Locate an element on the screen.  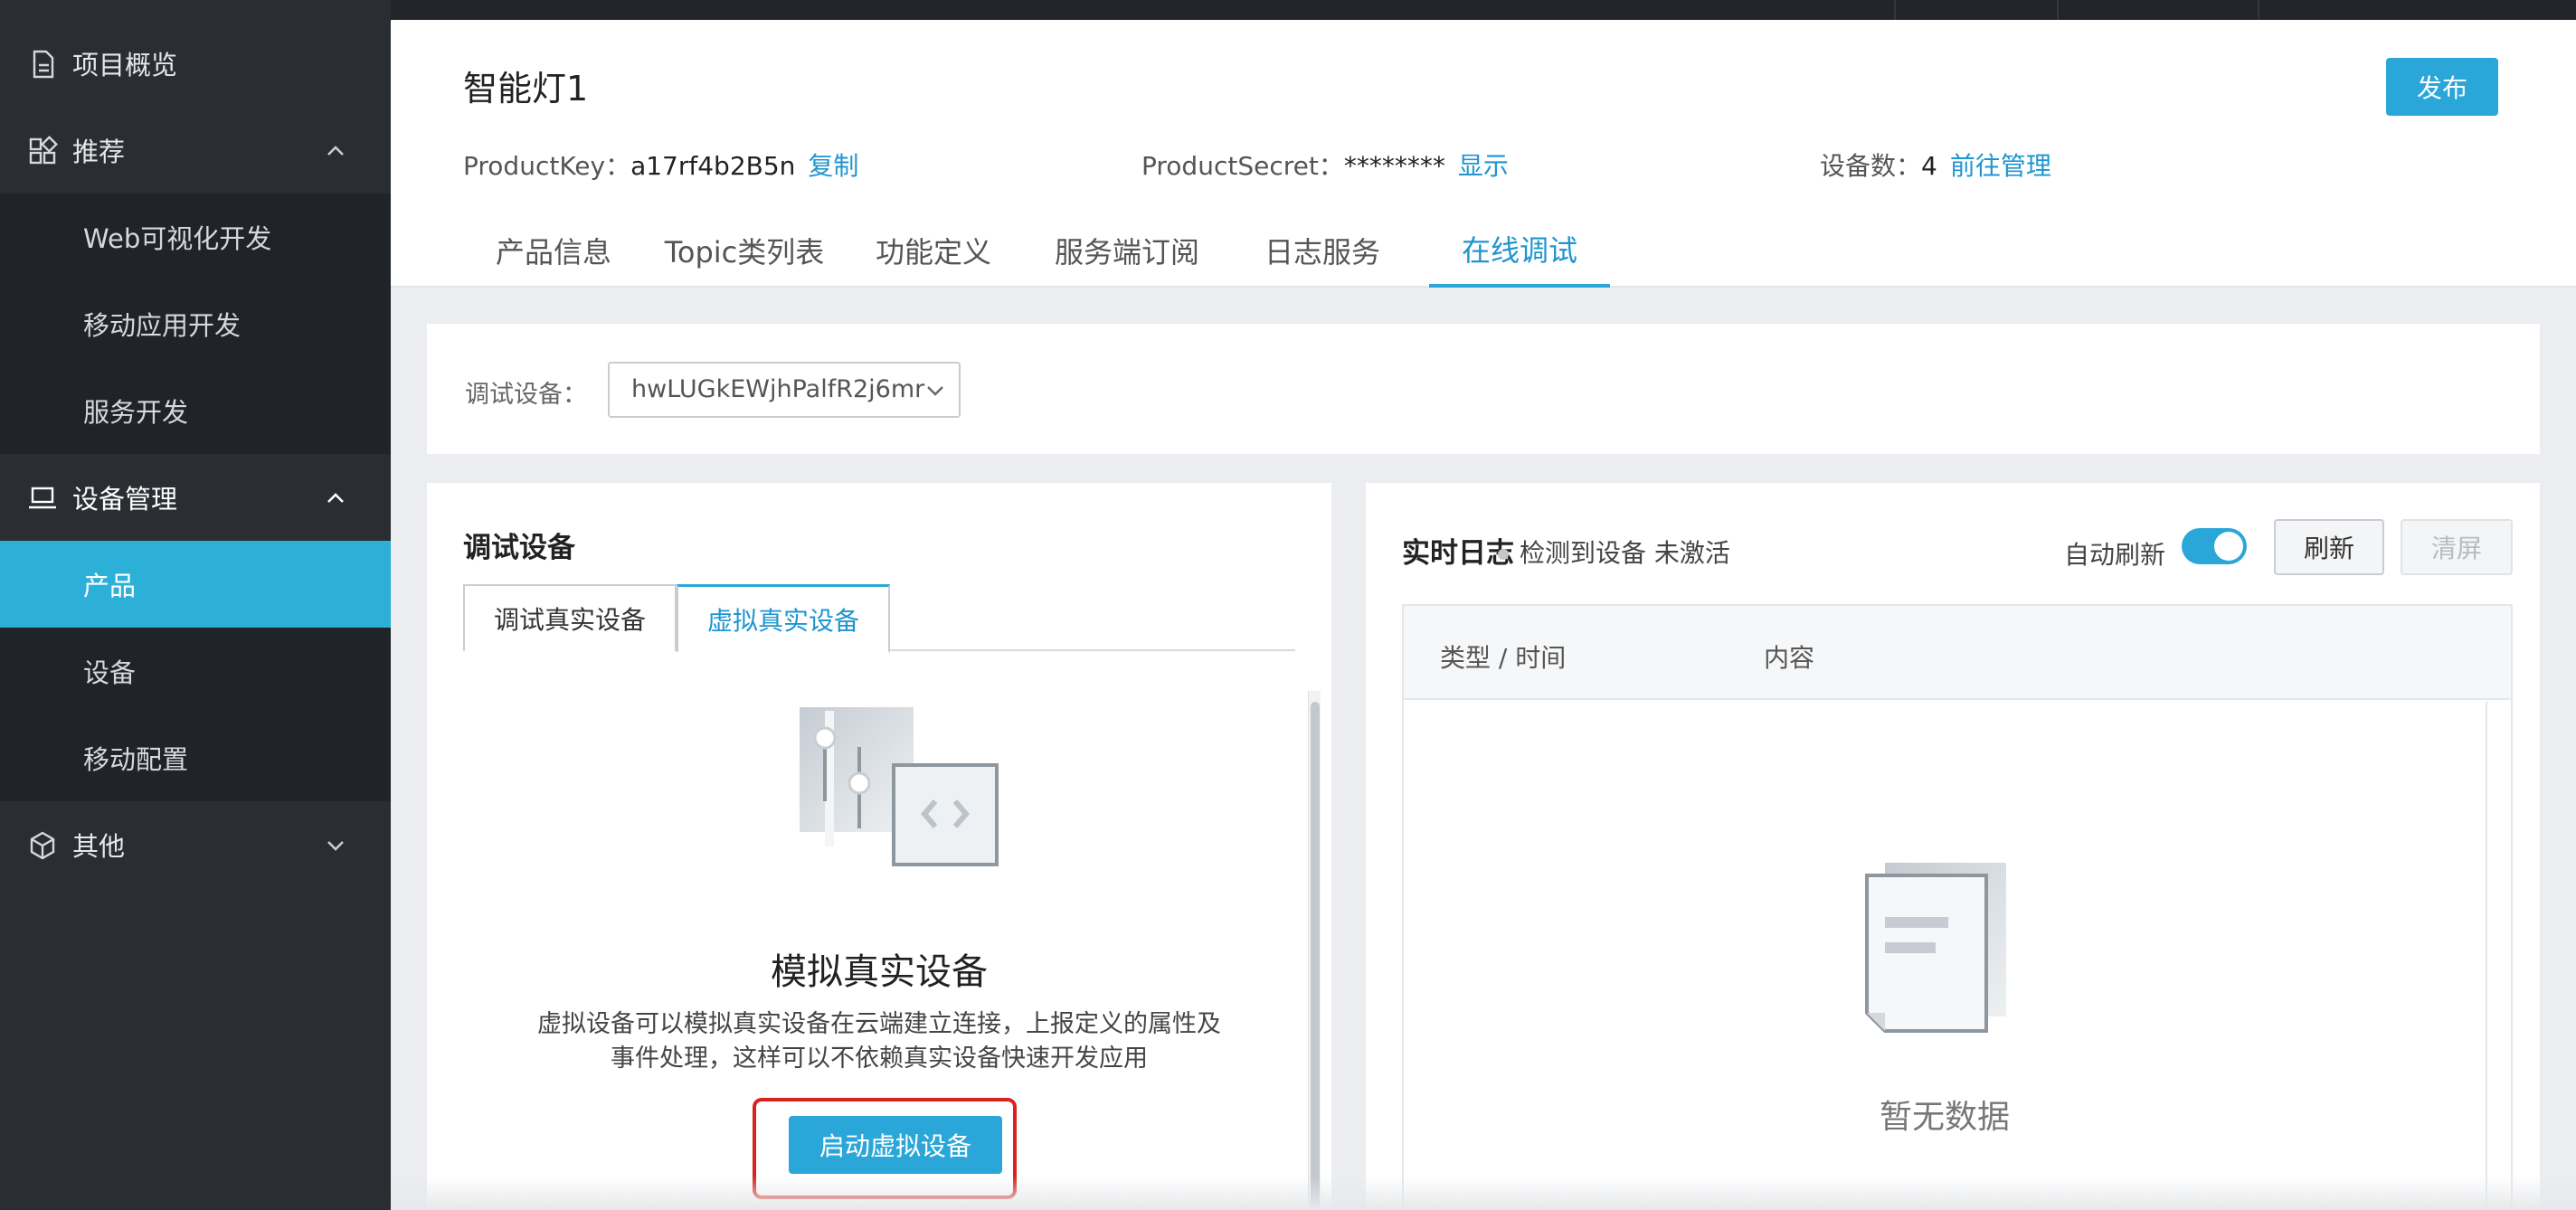
sidebar-item-label: 产品 is located at coordinates (110, 586).